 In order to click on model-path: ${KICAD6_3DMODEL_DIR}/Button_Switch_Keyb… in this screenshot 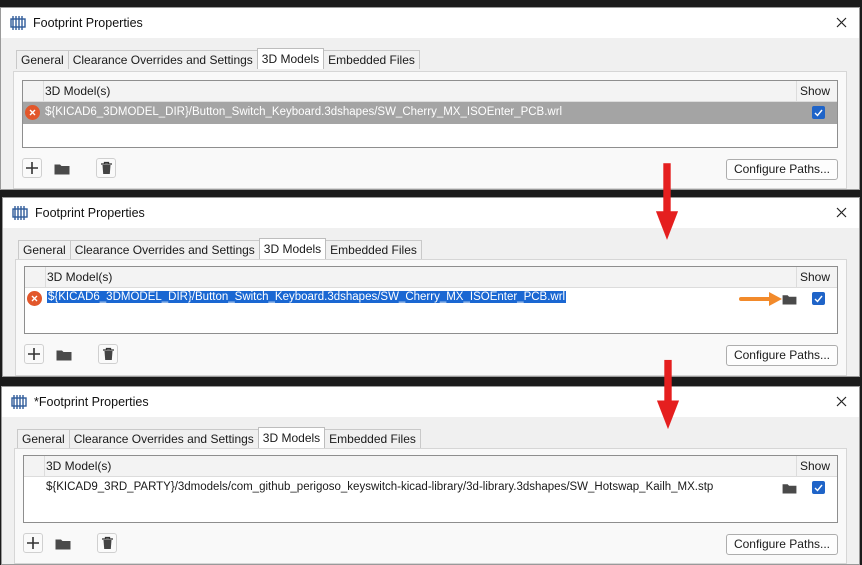, I will do `click(303, 112)`.